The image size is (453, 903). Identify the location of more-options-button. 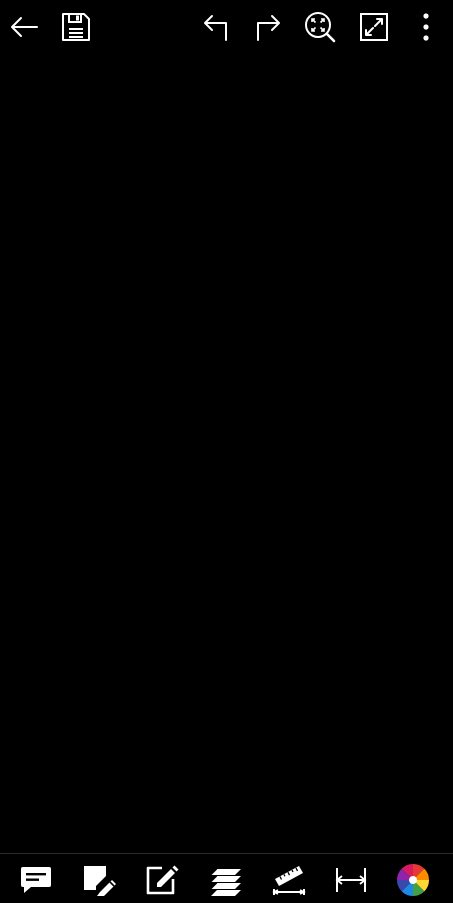
(426, 27).